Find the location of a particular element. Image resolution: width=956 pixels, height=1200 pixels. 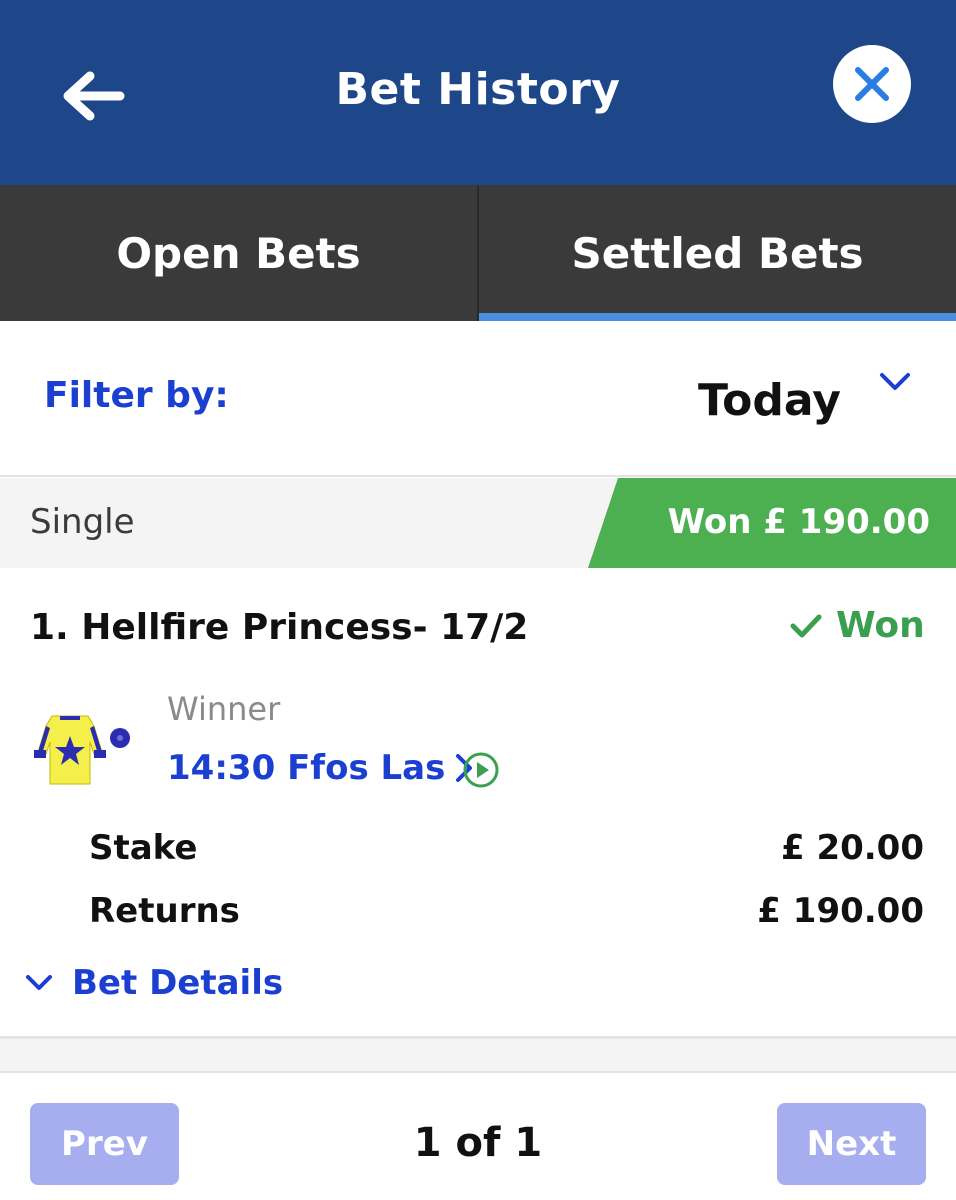

race-name: 14:30 Ffos Las is located at coordinates (306, 768).